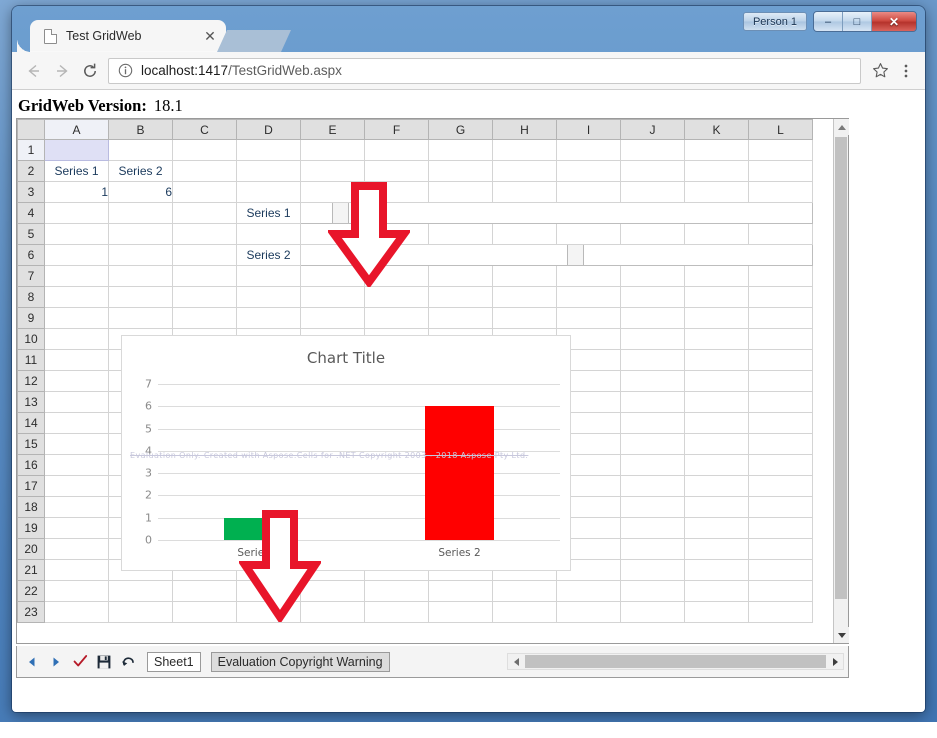 This screenshot has width=937, height=738. I want to click on row-header-11: 11, so click(31, 360).